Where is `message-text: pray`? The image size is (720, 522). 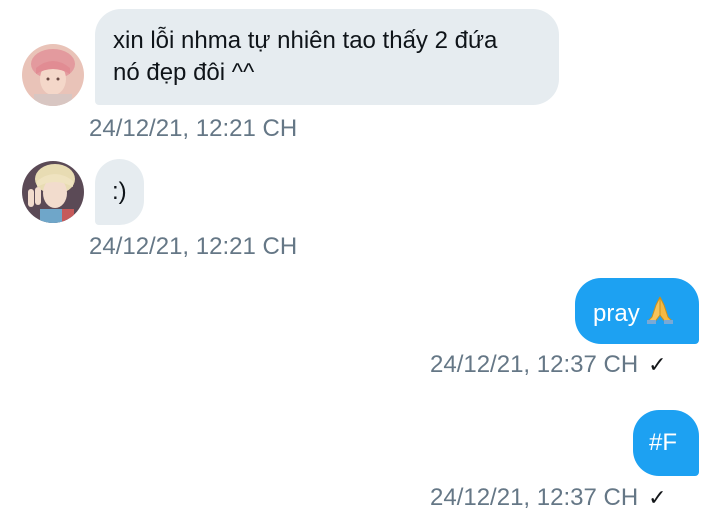 message-text: pray is located at coordinates (616, 313).